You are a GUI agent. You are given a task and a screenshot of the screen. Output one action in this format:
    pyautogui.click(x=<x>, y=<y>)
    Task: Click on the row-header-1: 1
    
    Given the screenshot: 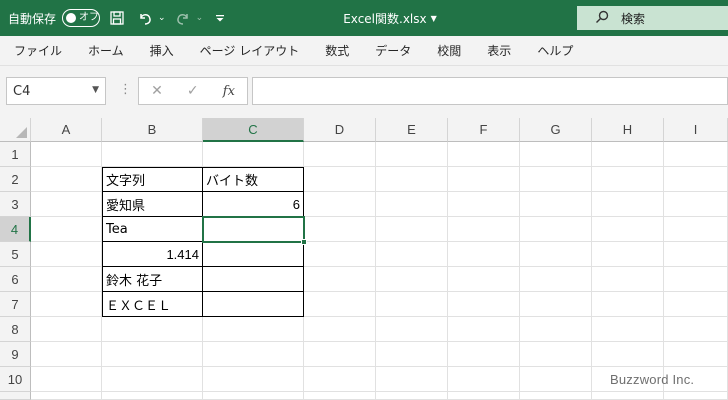 What is the action you would take?
    pyautogui.click(x=15, y=154)
    